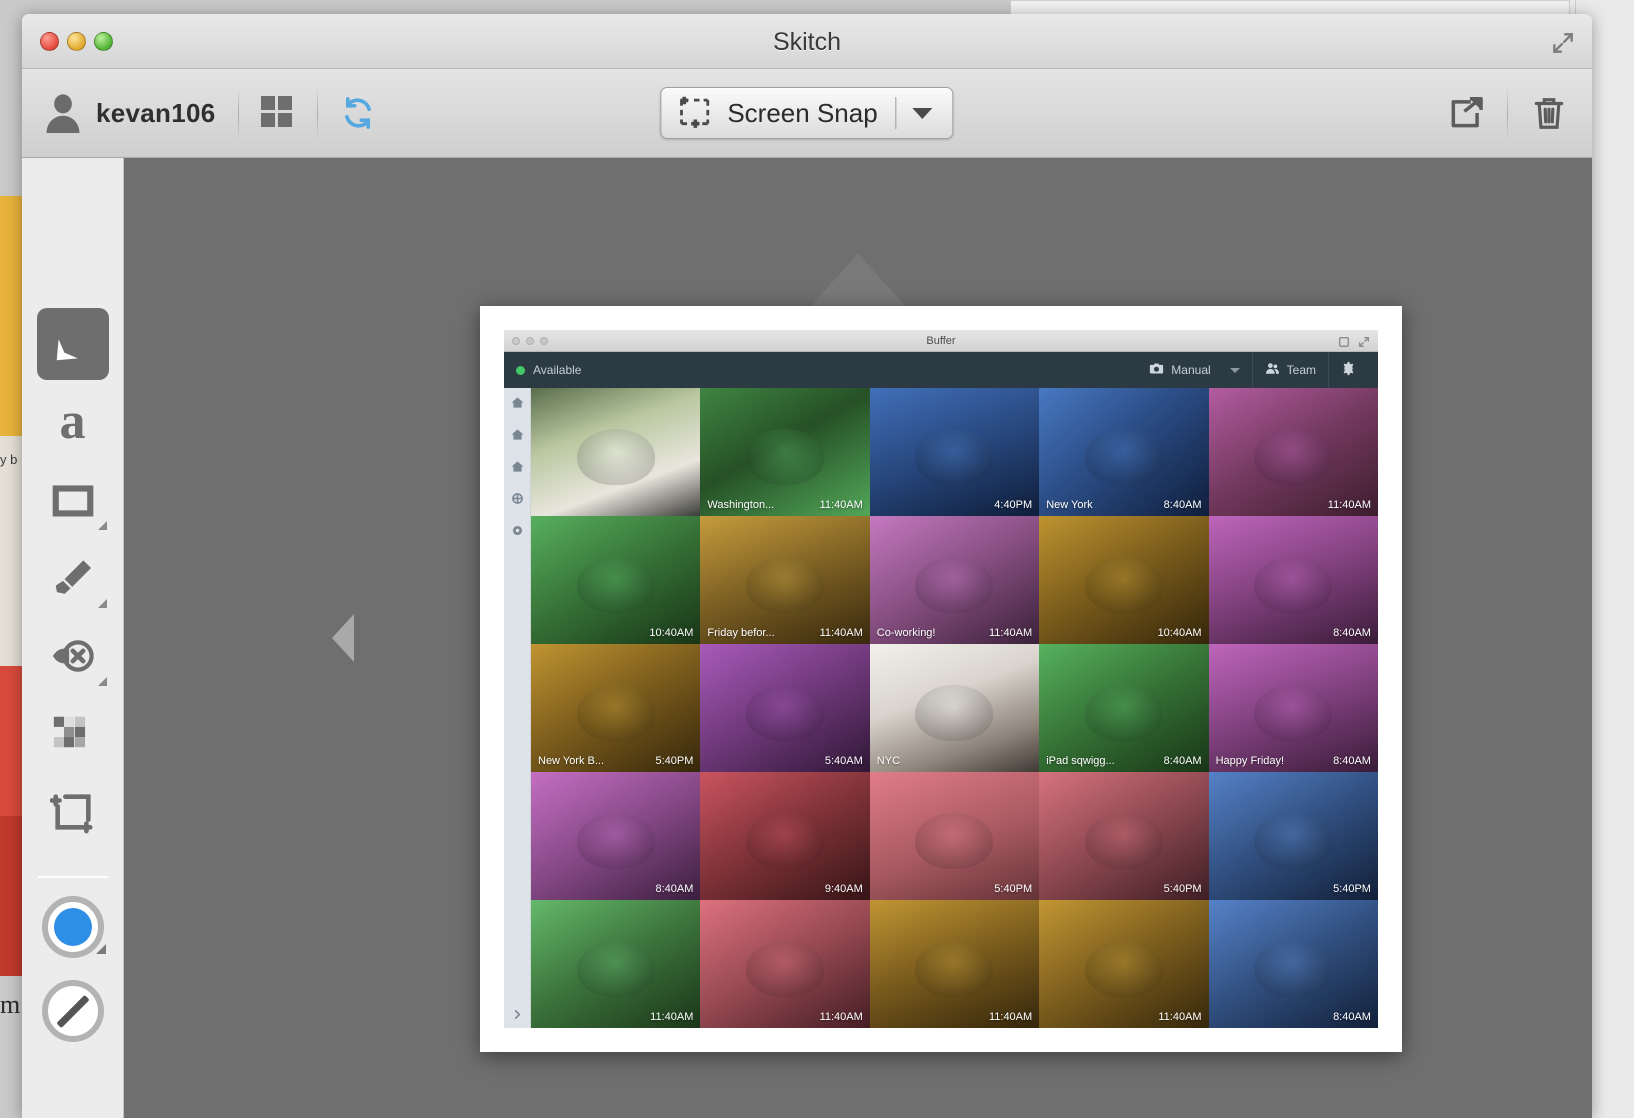 The width and height of the screenshot is (1634, 1118). What do you see at coordinates (695, 113) in the screenshot?
I see `crop-selection-icon` at bounding box center [695, 113].